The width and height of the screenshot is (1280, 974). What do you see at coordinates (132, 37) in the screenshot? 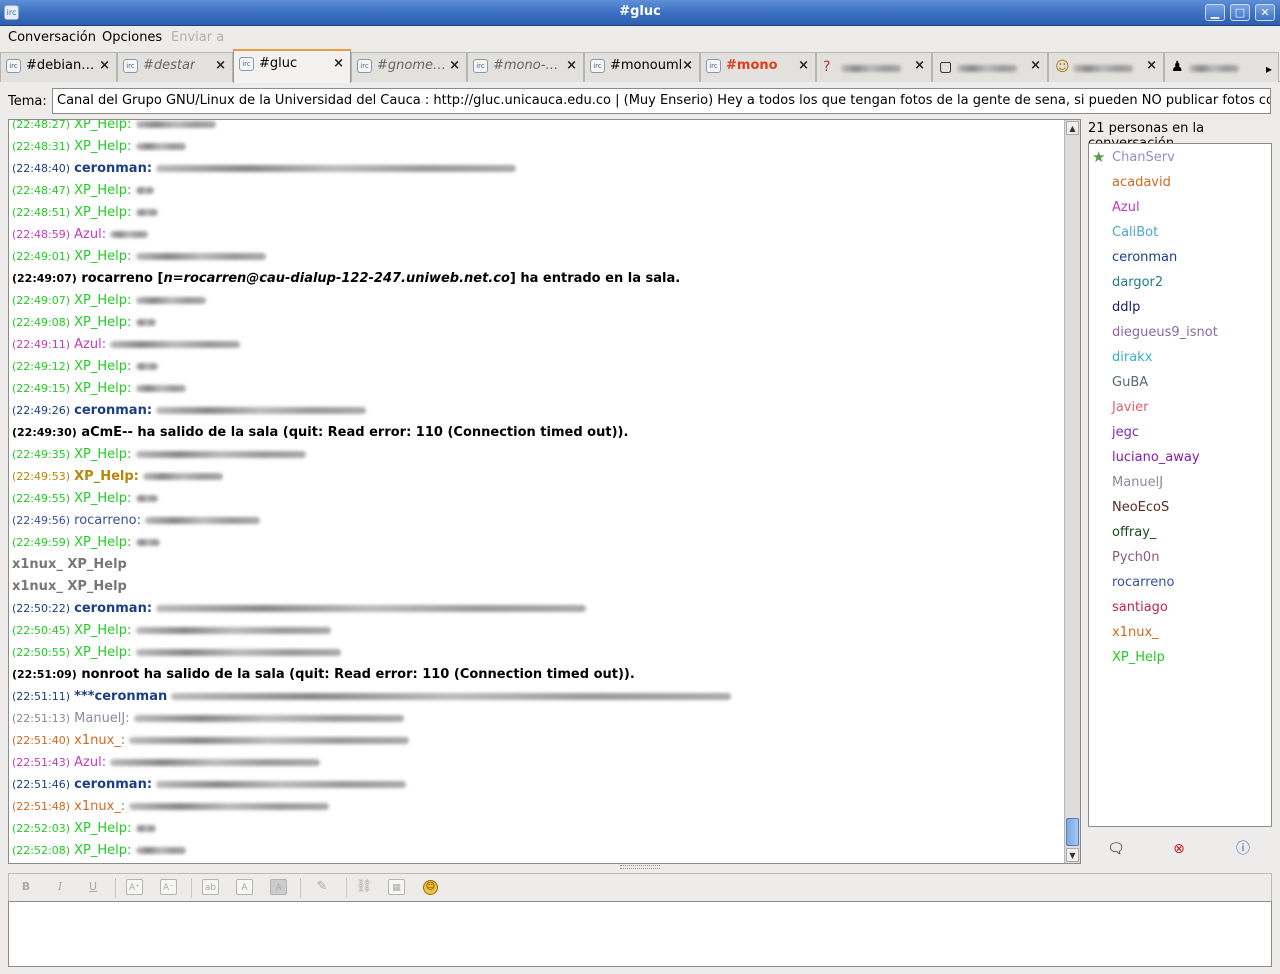
I see `menu-opciones: Opciones` at bounding box center [132, 37].